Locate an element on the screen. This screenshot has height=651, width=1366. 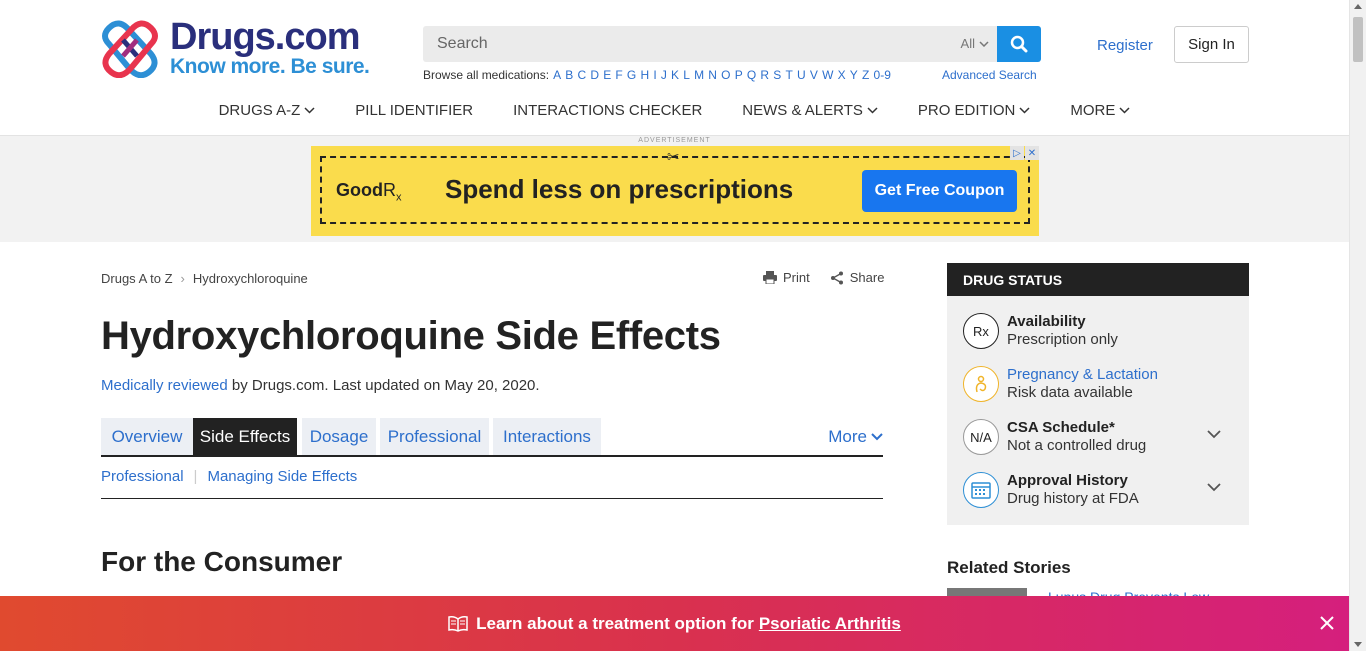
browse-letter-link: M is located at coordinates (699, 75).